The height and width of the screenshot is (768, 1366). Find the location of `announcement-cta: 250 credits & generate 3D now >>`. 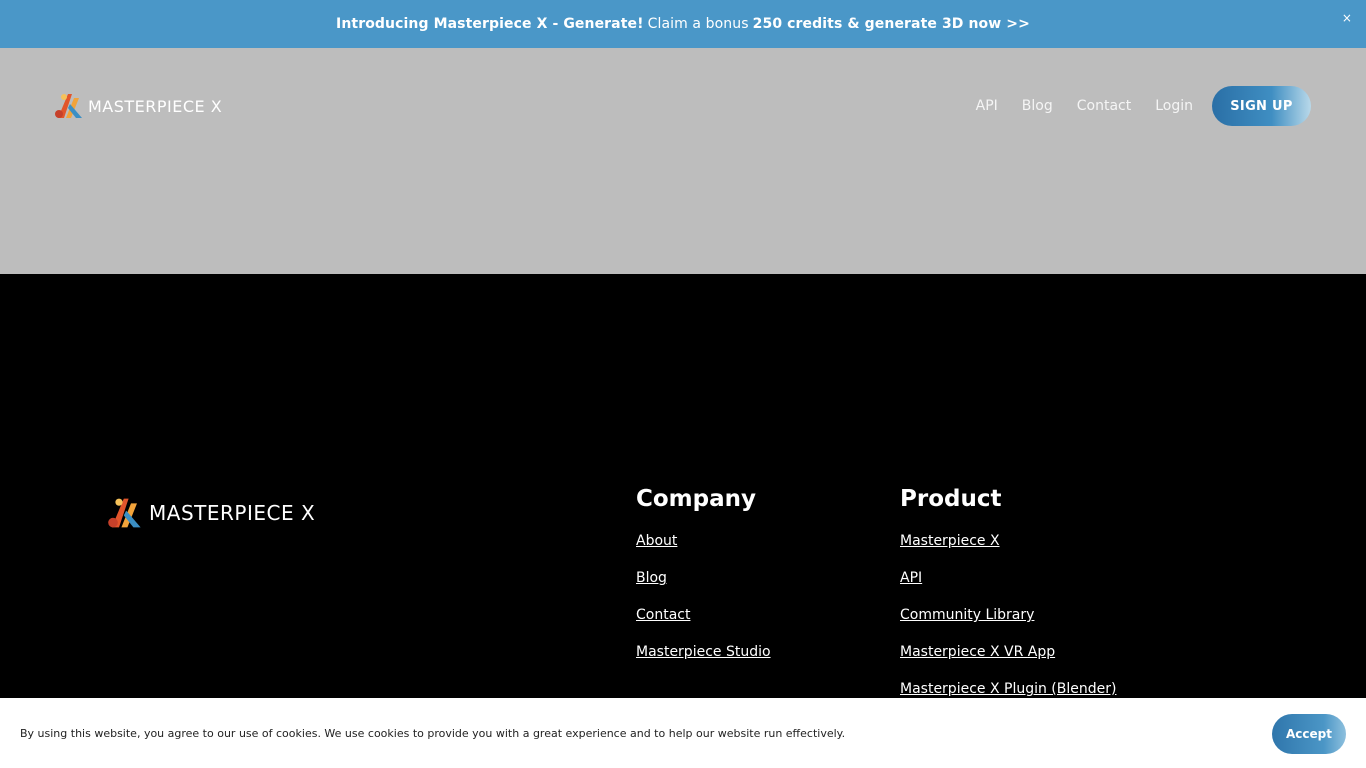

announcement-cta: 250 credits & generate 3D now >> is located at coordinates (891, 24).